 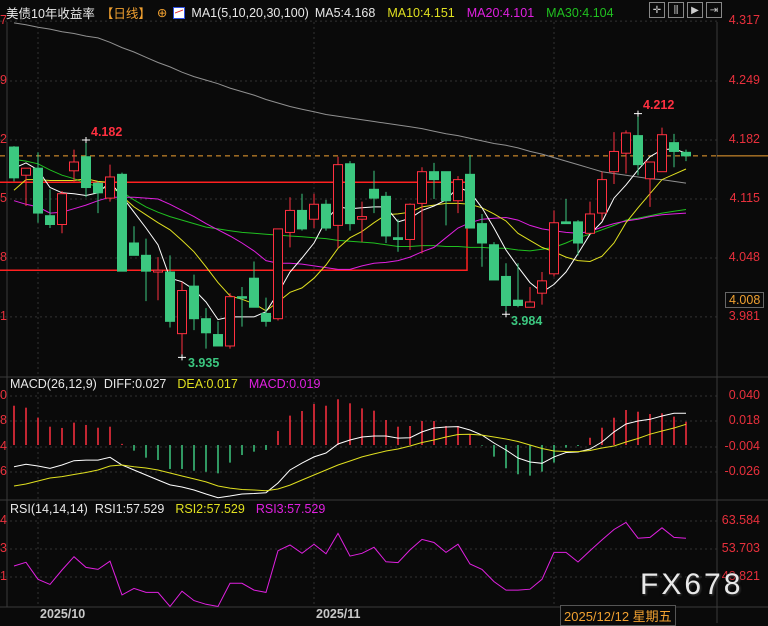 I want to click on bar-chart-icon: ⫼, so click(x=676, y=10).